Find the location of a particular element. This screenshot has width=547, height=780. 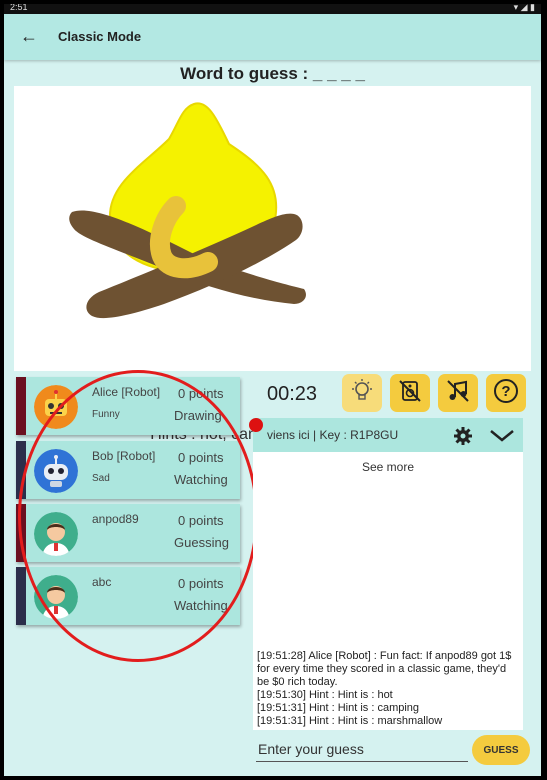

player-card: Alice [Robot] Funny 0 points Drawing is located at coordinates (128, 406).